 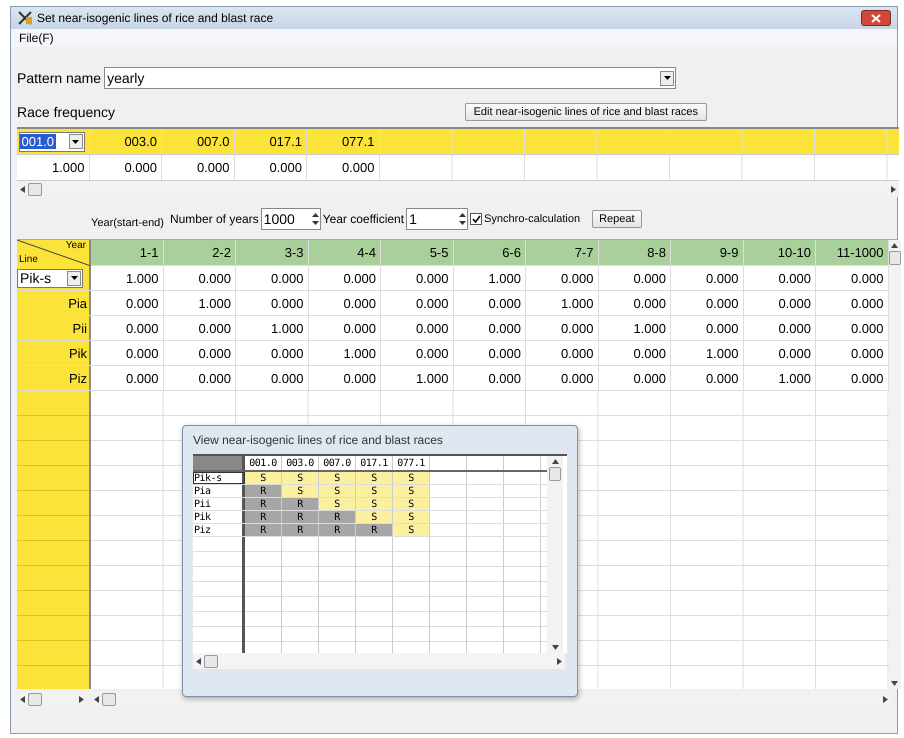 What do you see at coordinates (617, 219) in the screenshot?
I see `repeat-button: Repeat` at bounding box center [617, 219].